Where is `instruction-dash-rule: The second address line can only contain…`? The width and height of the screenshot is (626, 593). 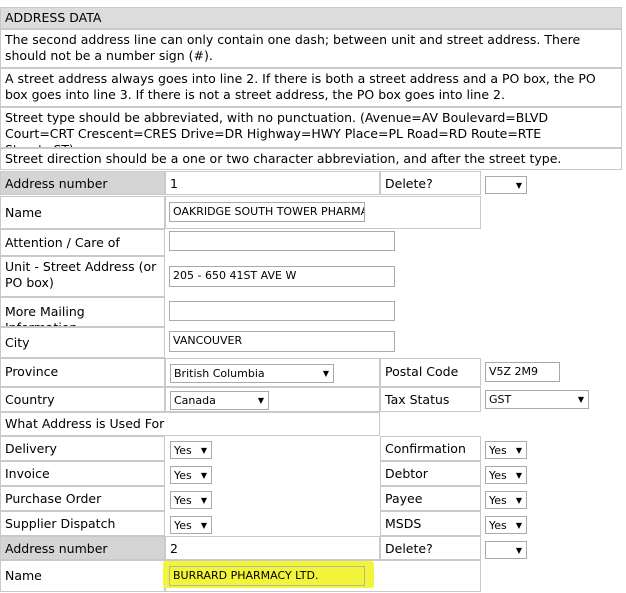
instruction-dash-rule: The second address line can only contain… is located at coordinates (311, 48).